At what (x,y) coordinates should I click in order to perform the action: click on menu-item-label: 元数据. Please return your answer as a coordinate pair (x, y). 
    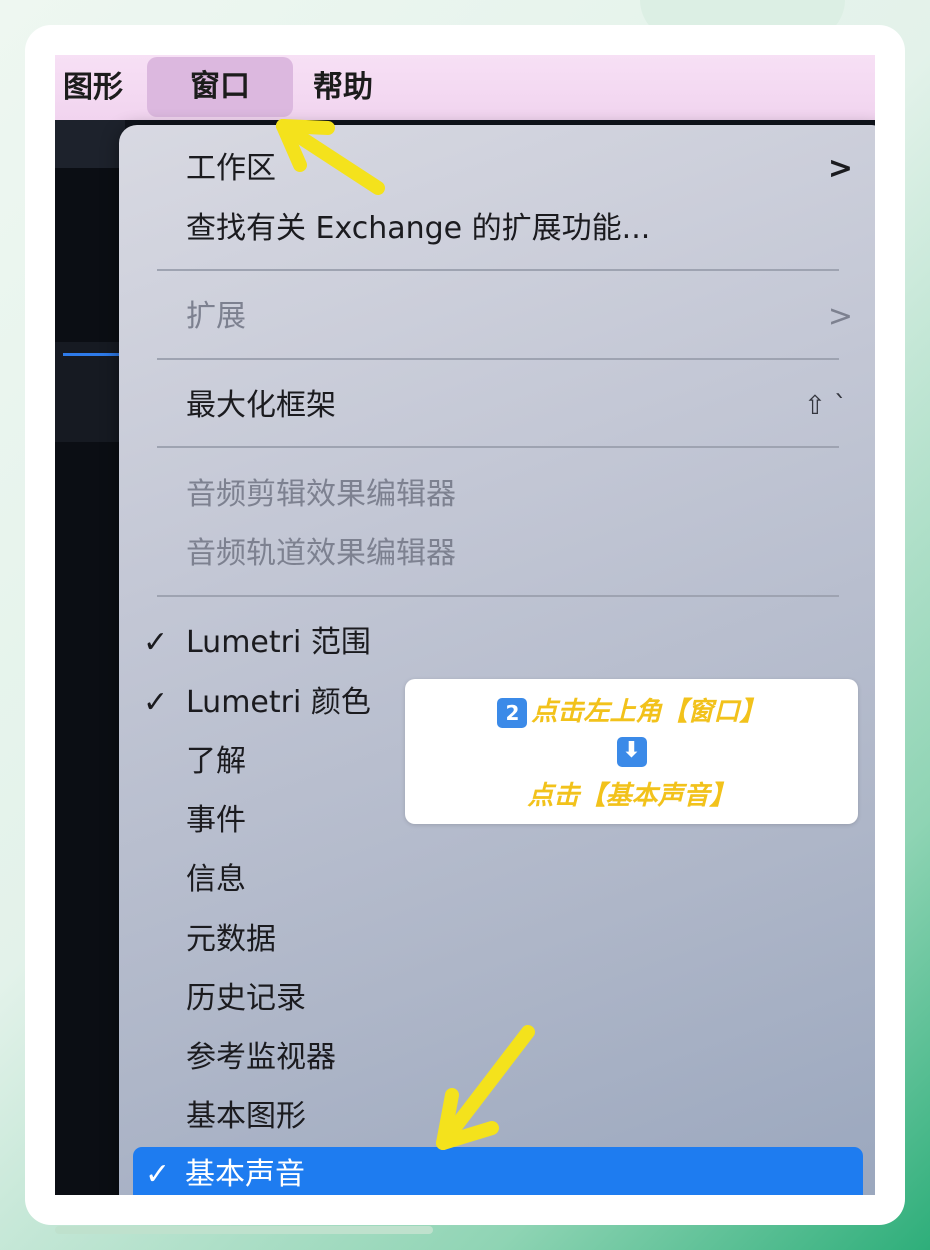
    Looking at the image, I should click on (231, 939).